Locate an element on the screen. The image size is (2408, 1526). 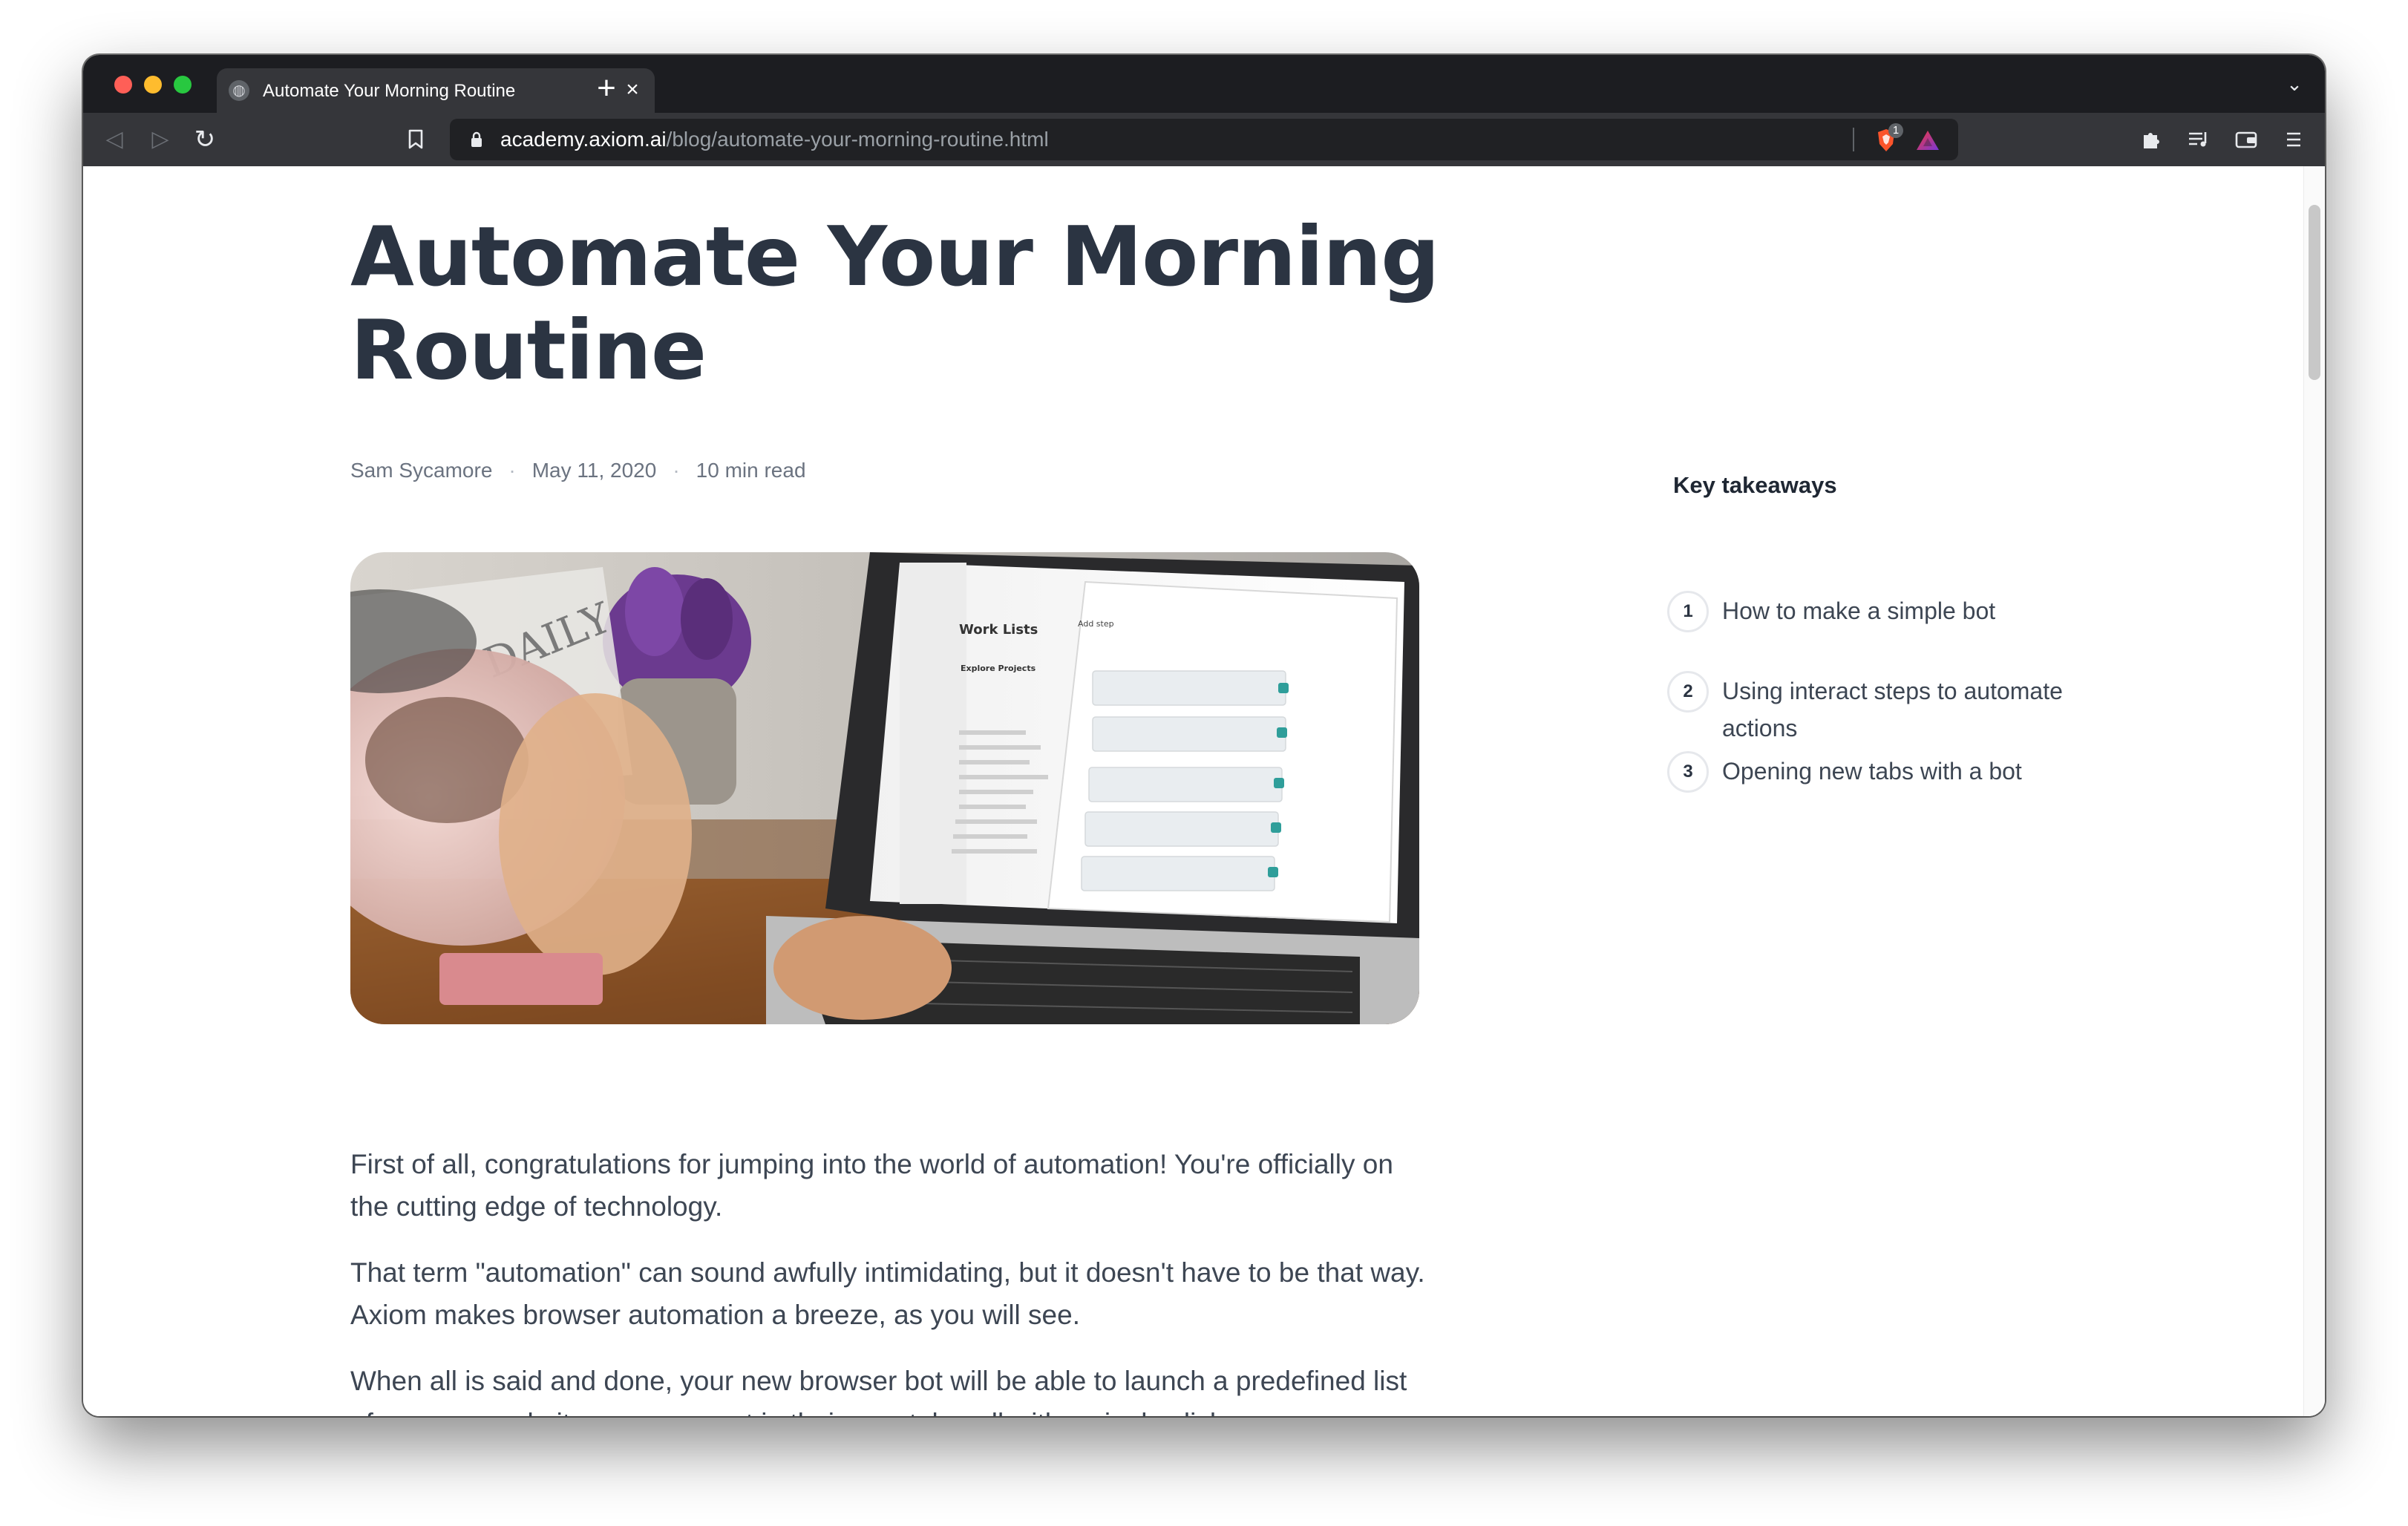
author-name: Sam Sycamore is located at coordinates (421, 471).